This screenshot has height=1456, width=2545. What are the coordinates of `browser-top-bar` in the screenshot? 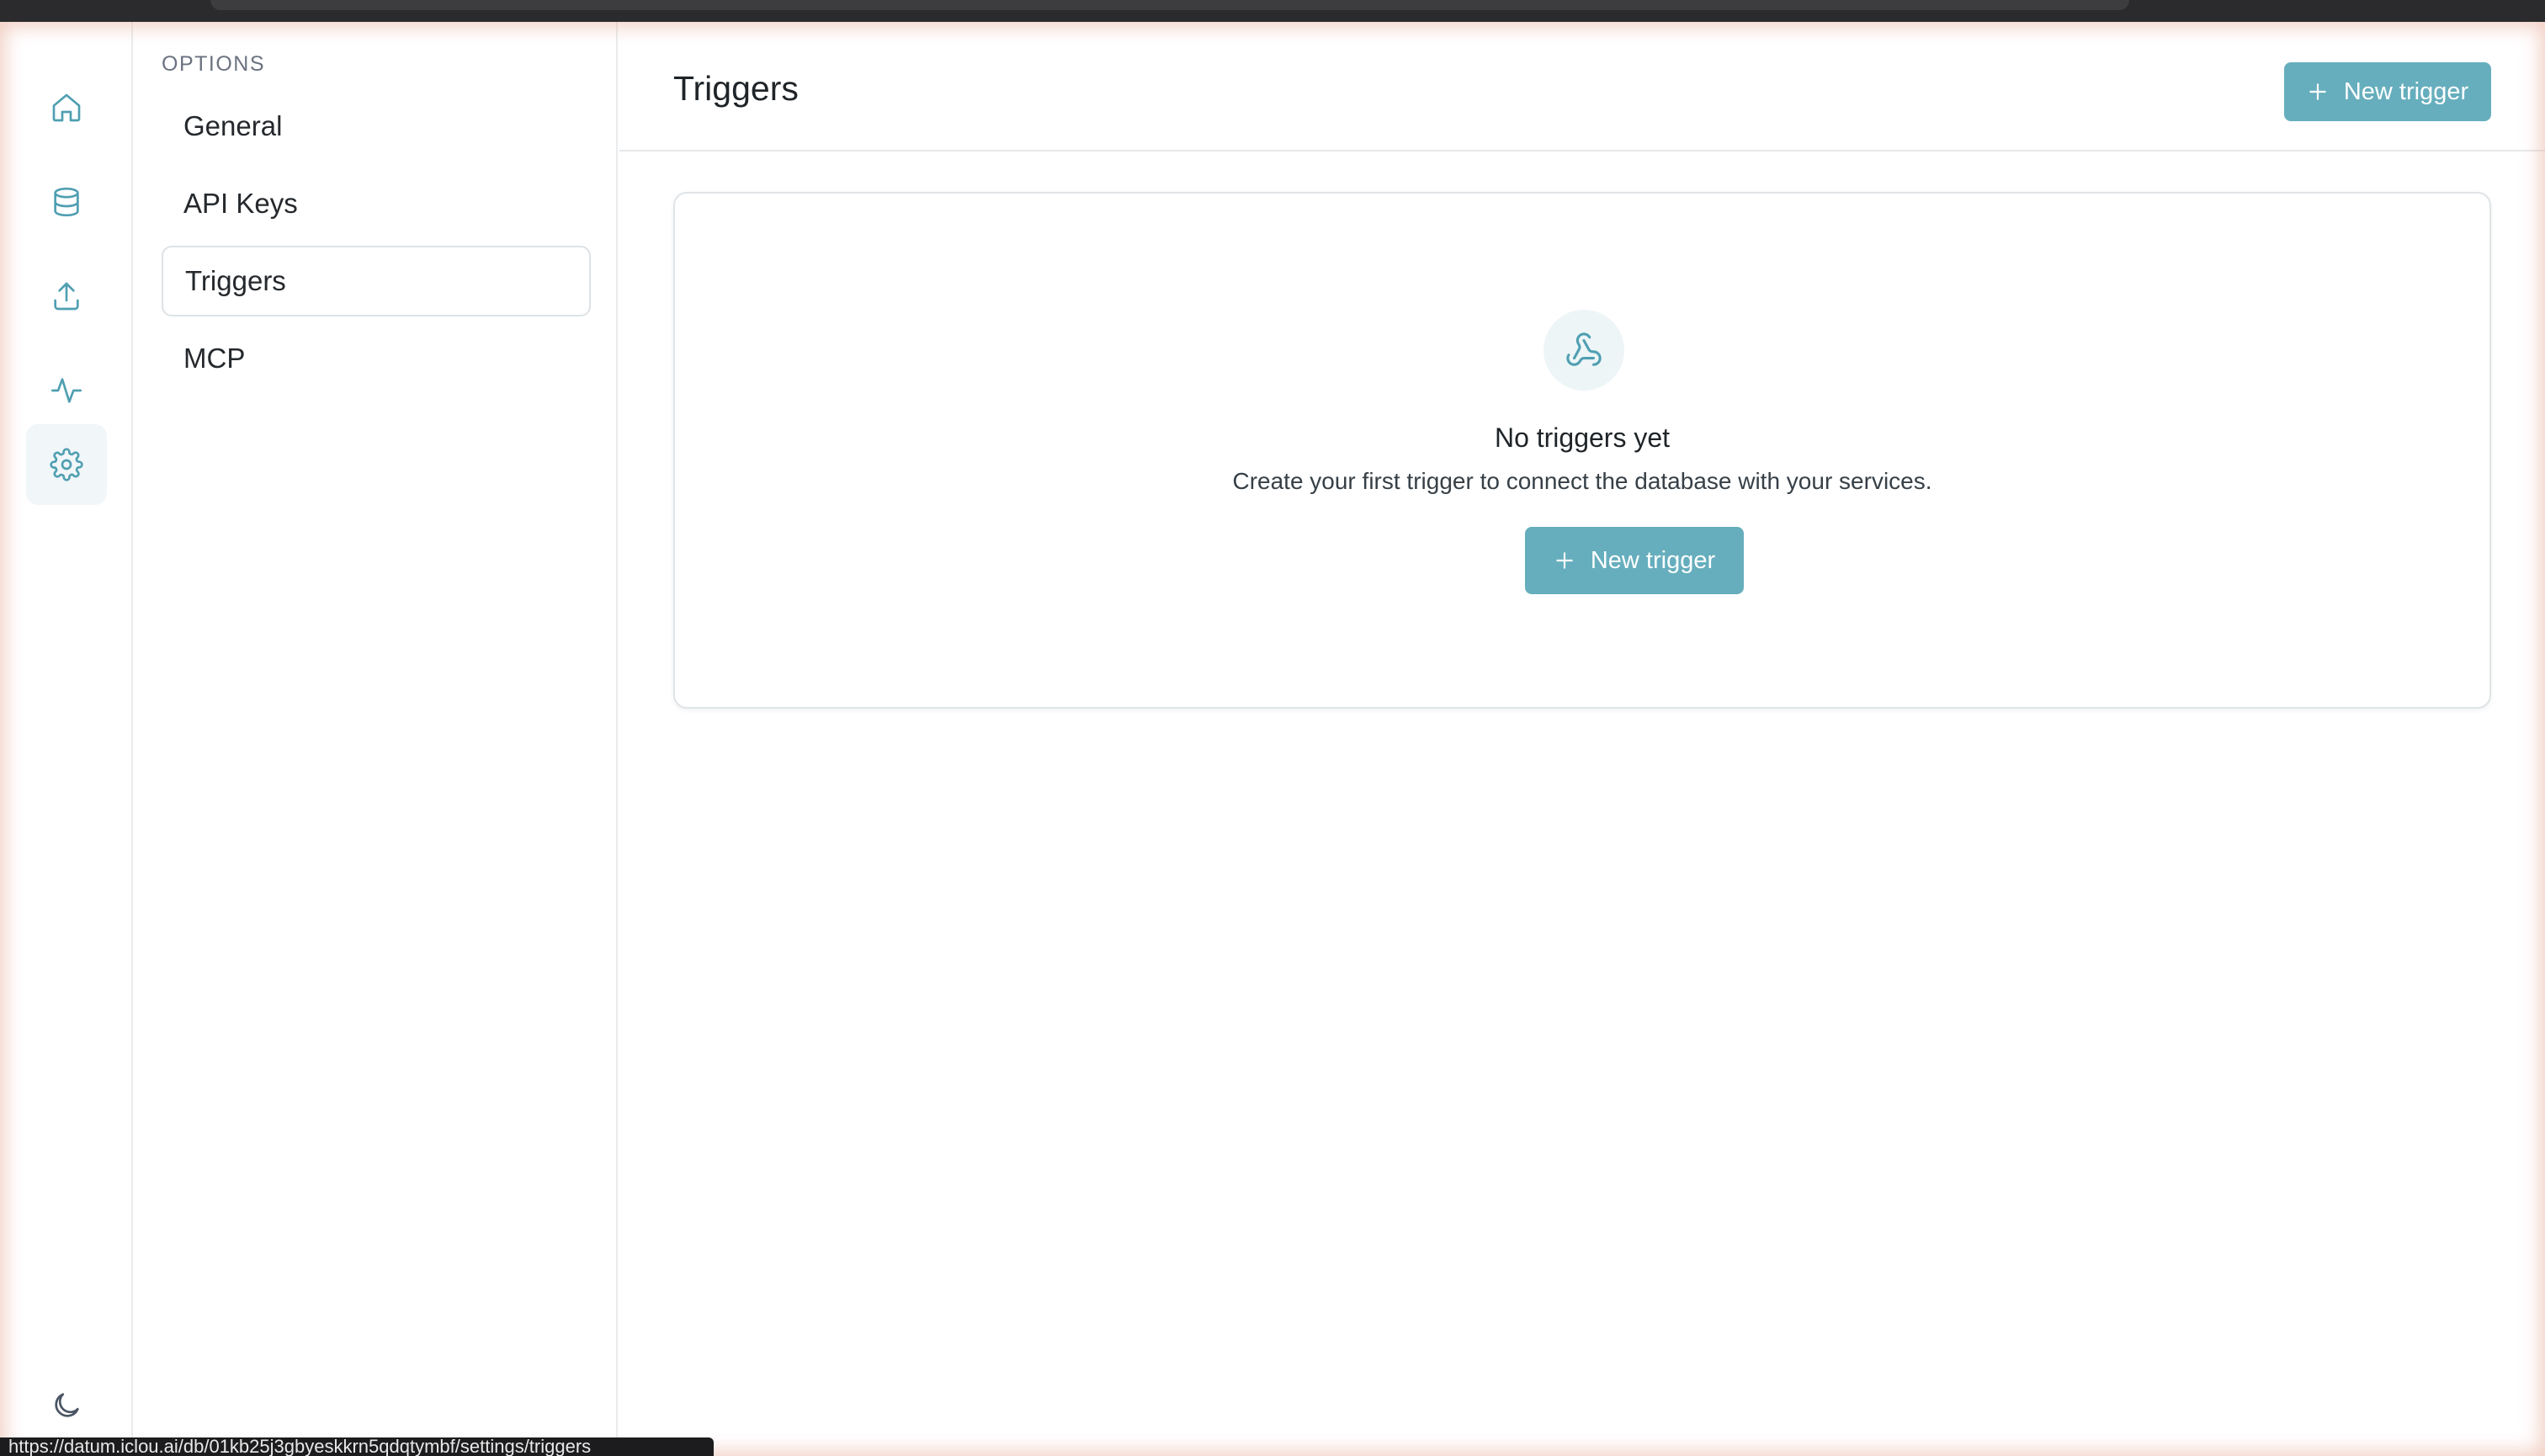 It's located at (1273, 11).